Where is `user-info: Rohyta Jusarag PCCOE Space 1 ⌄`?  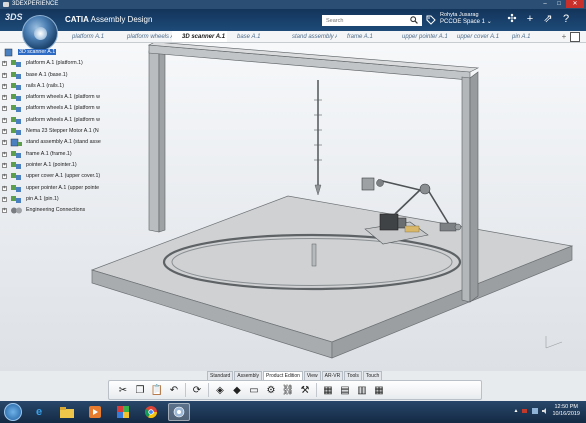 user-info: Rohyta Jusarag PCCOE Space 1 ⌄ is located at coordinates (466, 19).